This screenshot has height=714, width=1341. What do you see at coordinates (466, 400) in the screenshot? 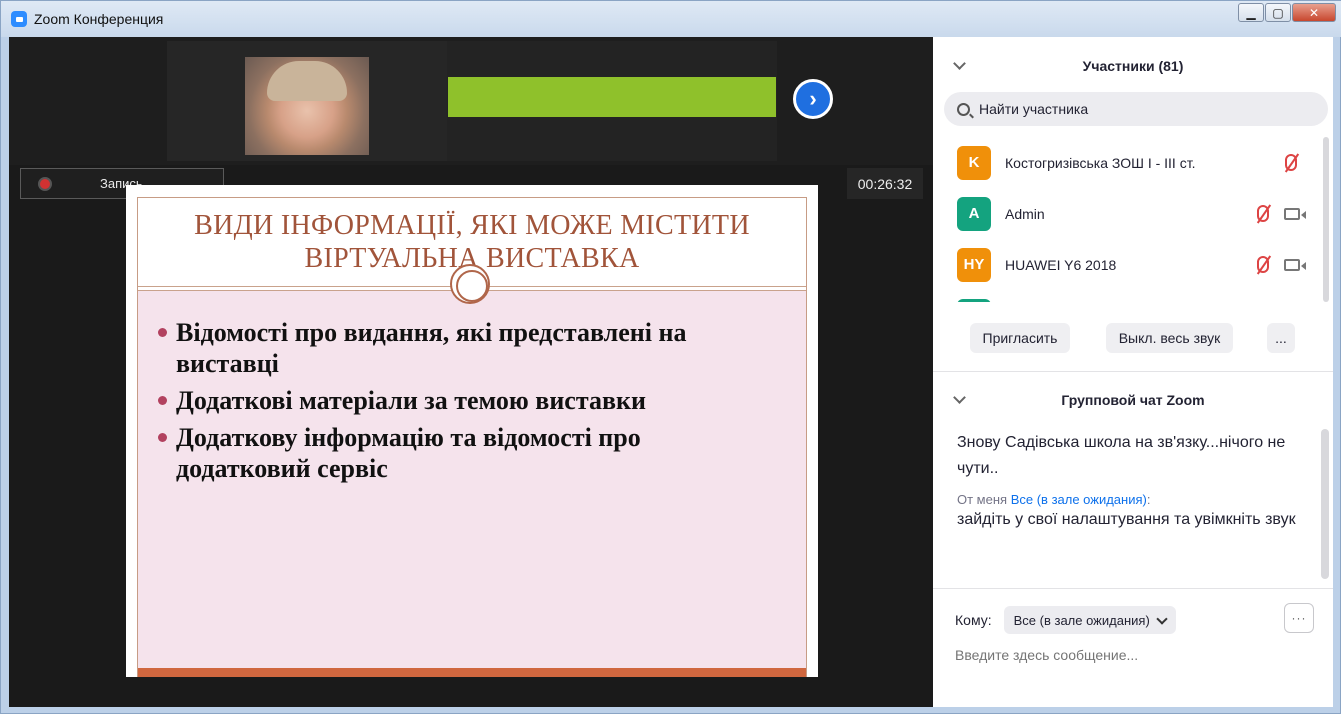
I see `slide-bullet: Додаткові матеріали за темою виставки` at bounding box center [466, 400].